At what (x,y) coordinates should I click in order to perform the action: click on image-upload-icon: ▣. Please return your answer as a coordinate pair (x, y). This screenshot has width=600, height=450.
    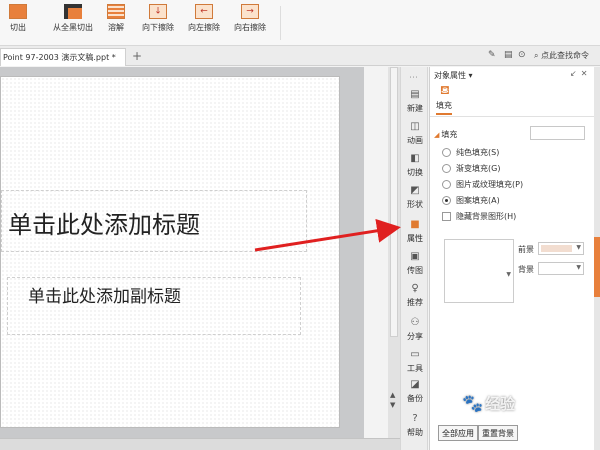
    Looking at the image, I should click on (415, 256).